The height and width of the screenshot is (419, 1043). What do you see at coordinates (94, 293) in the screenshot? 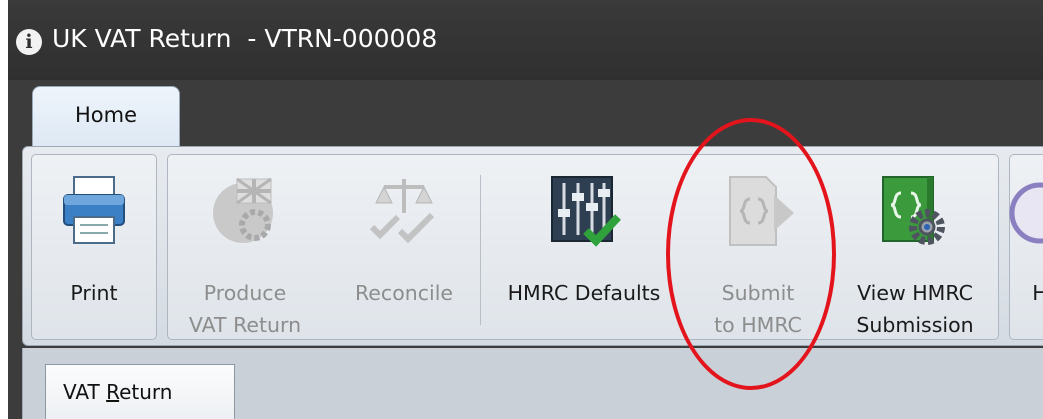
I see `print-label: Print` at bounding box center [94, 293].